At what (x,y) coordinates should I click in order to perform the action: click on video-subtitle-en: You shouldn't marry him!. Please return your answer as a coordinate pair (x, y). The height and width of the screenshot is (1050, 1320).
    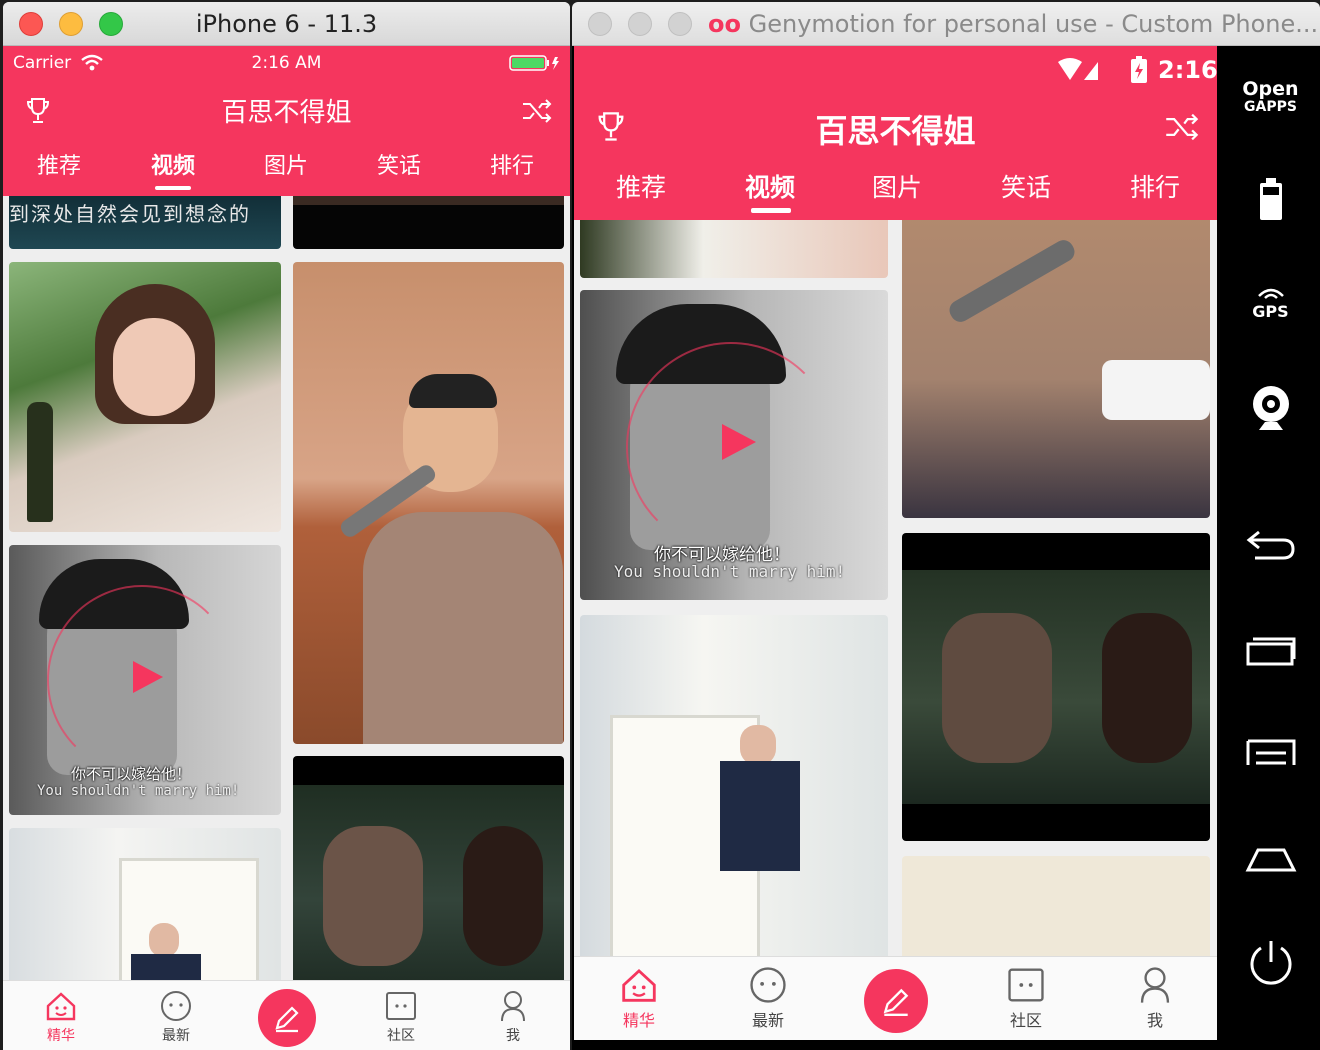
    Looking at the image, I should click on (730, 571).